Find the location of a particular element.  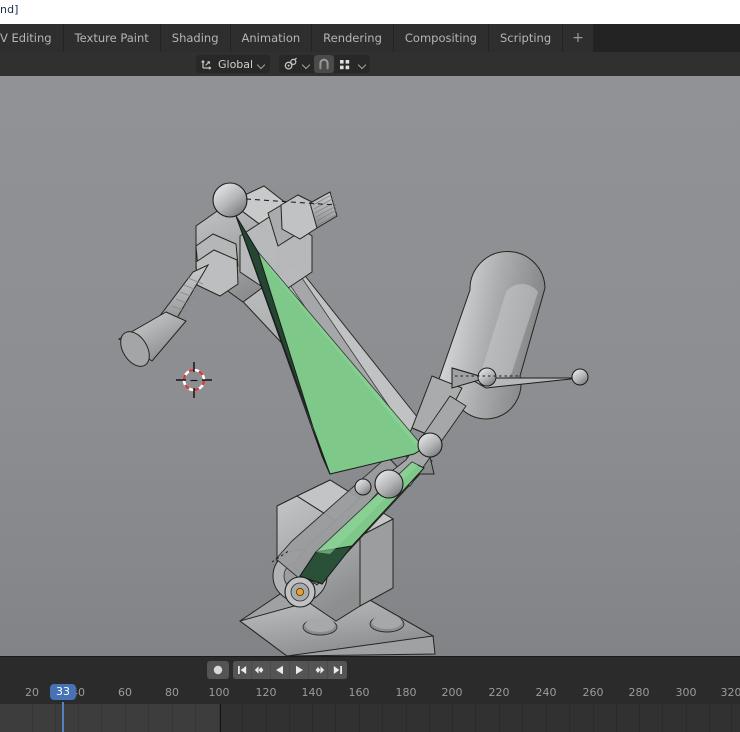

ruler-tick-label: 100 is located at coordinates (219, 692).